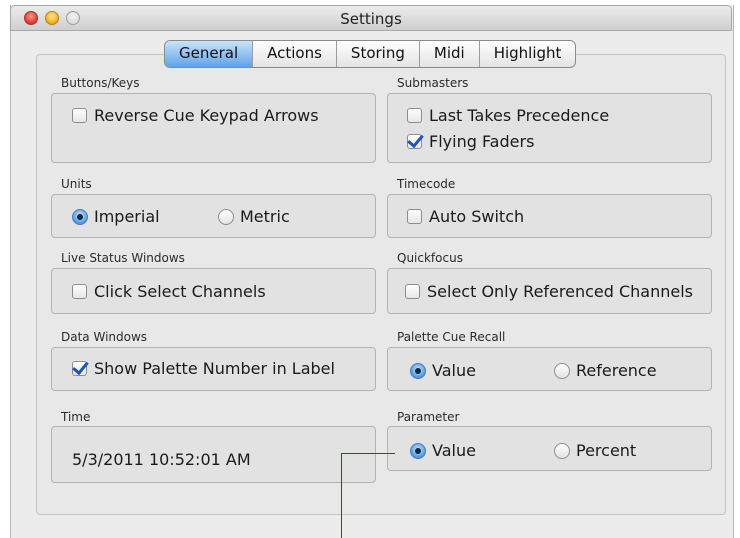  What do you see at coordinates (180, 291) in the screenshot?
I see `click-select-label: Click Select Channels` at bounding box center [180, 291].